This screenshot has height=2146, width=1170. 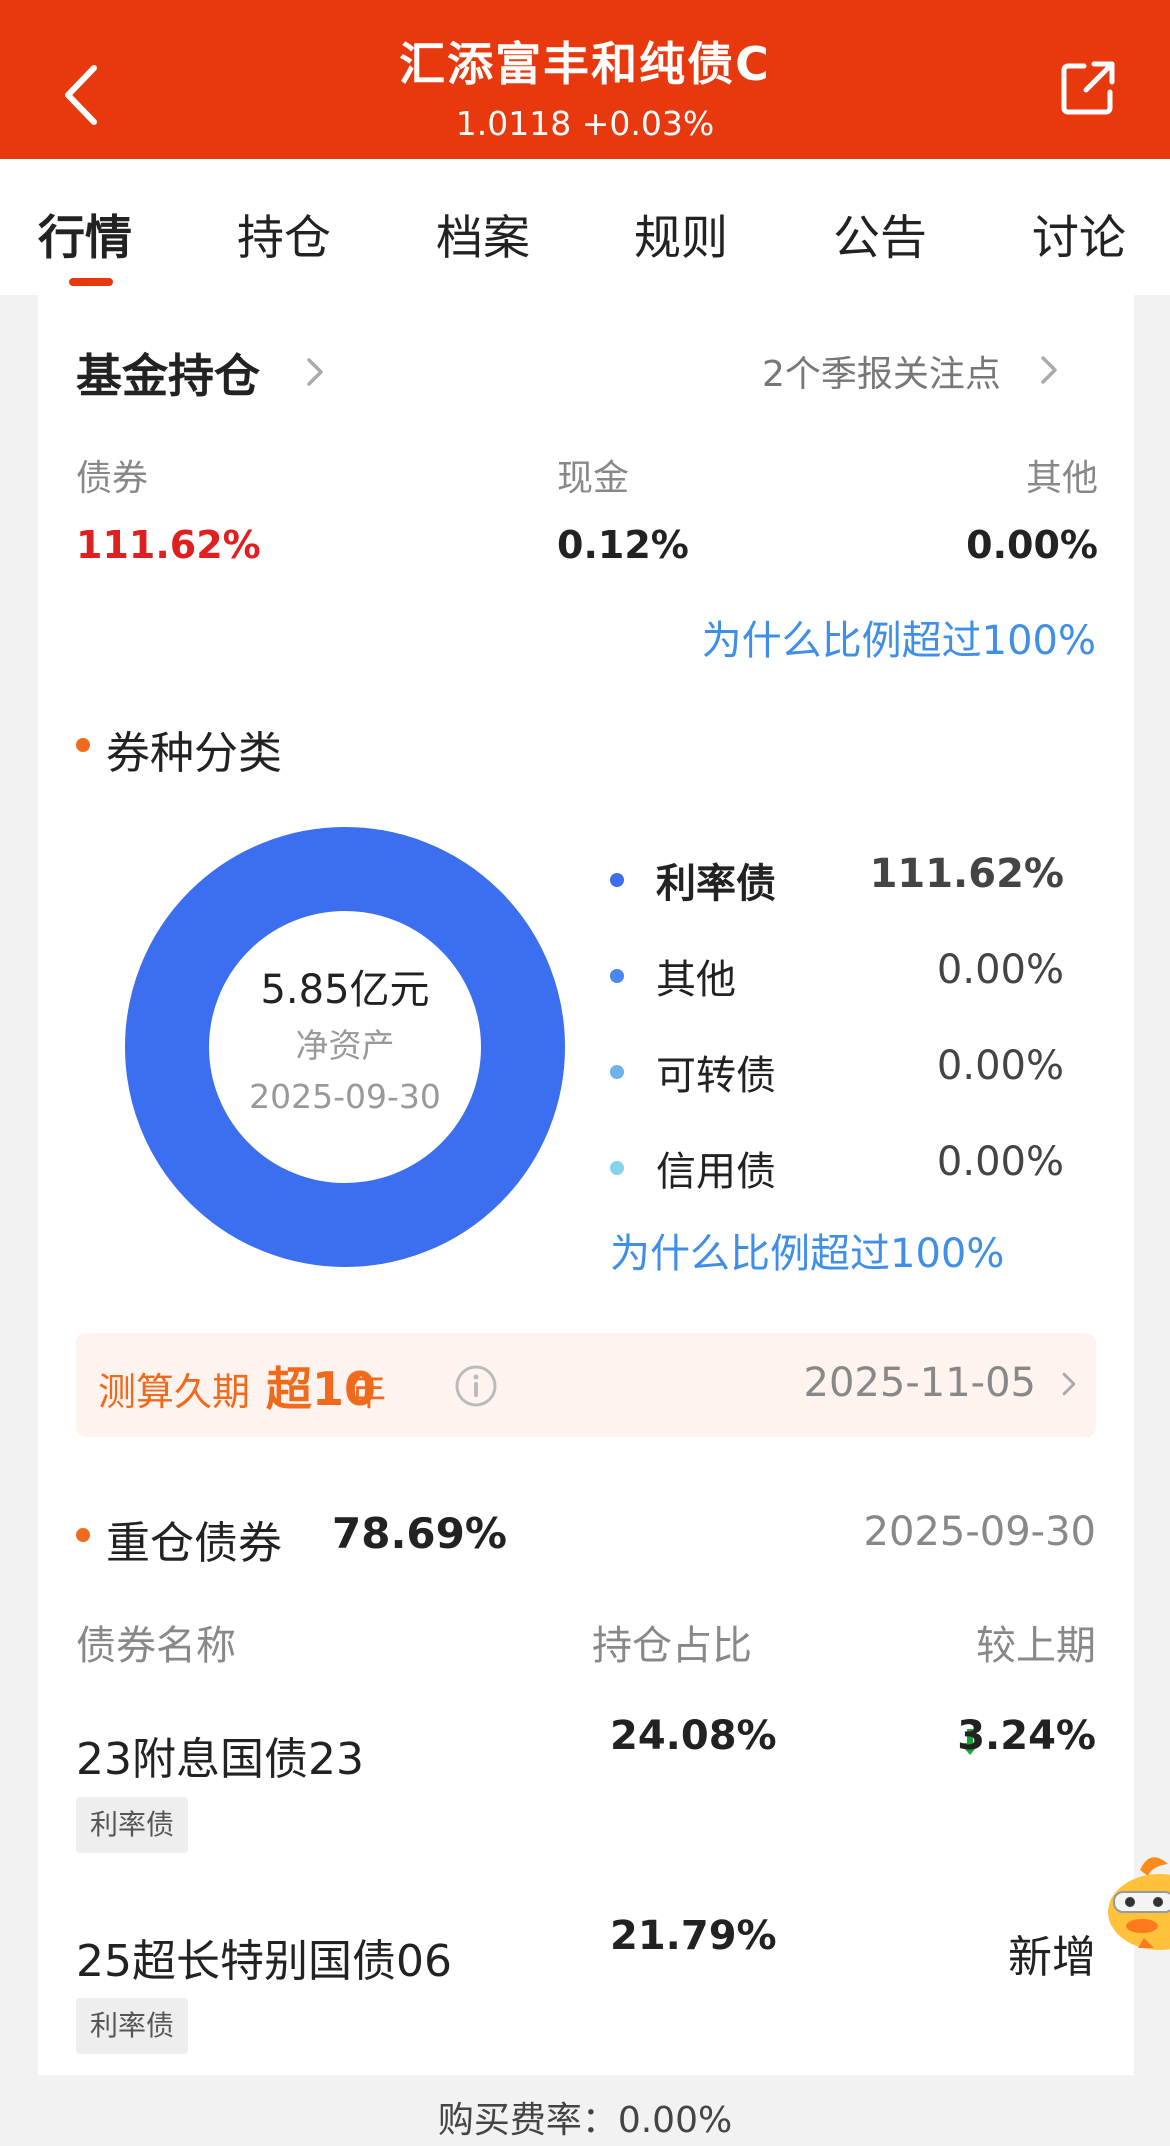 I want to click on legend-dot-convertible, so click(x=617, y=1072).